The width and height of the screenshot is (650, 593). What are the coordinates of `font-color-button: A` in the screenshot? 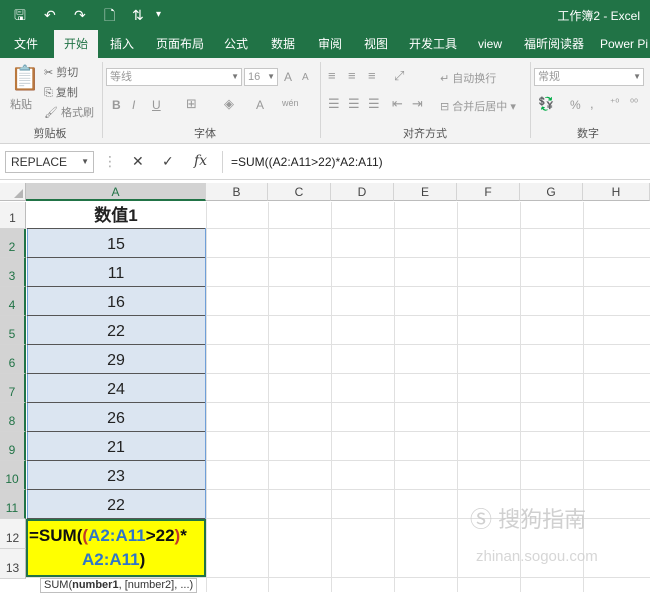 It's located at (260, 105).